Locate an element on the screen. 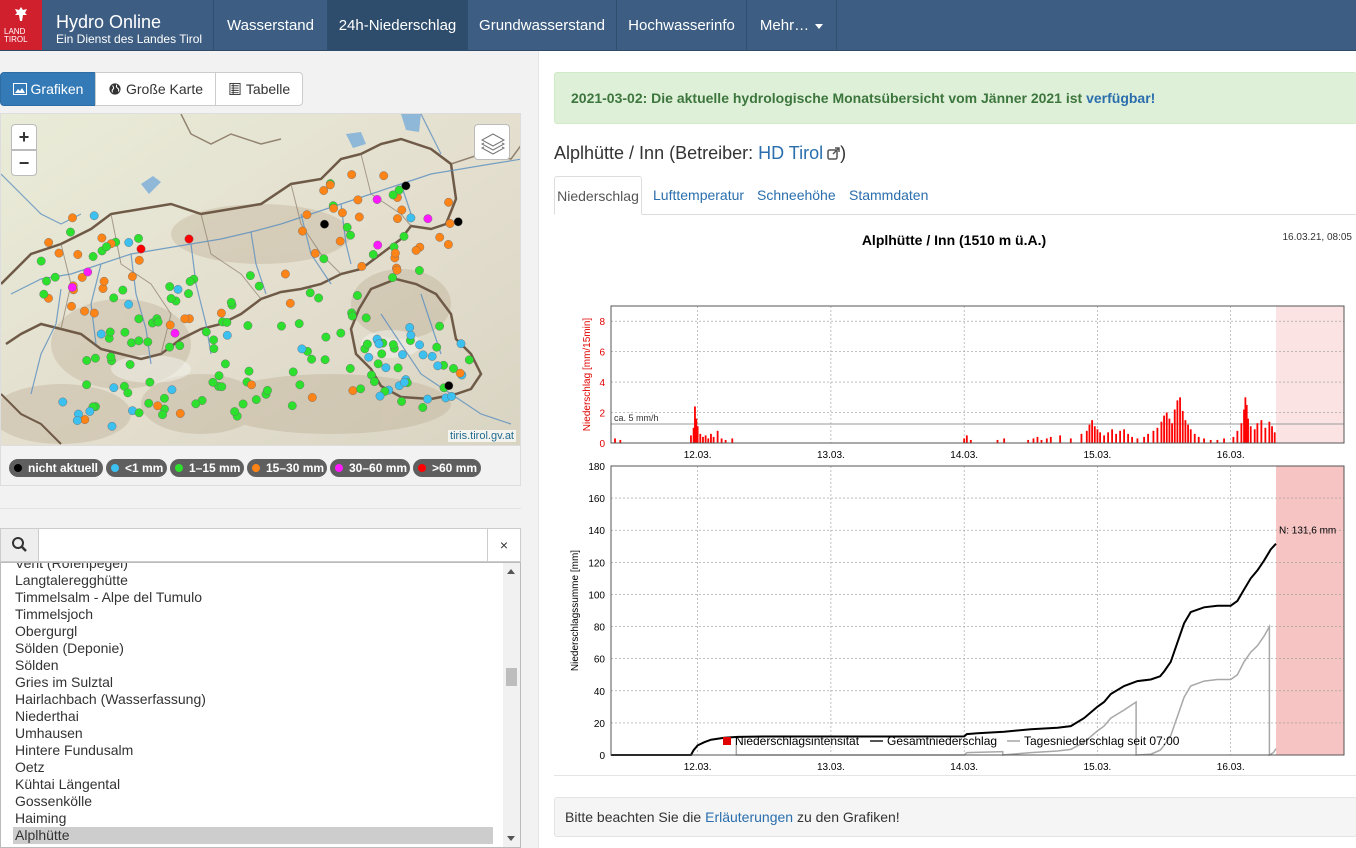 The height and width of the screenshot is (848, 1356). grosse-karte-button: Große Karte is located at coordinates (155, 89).